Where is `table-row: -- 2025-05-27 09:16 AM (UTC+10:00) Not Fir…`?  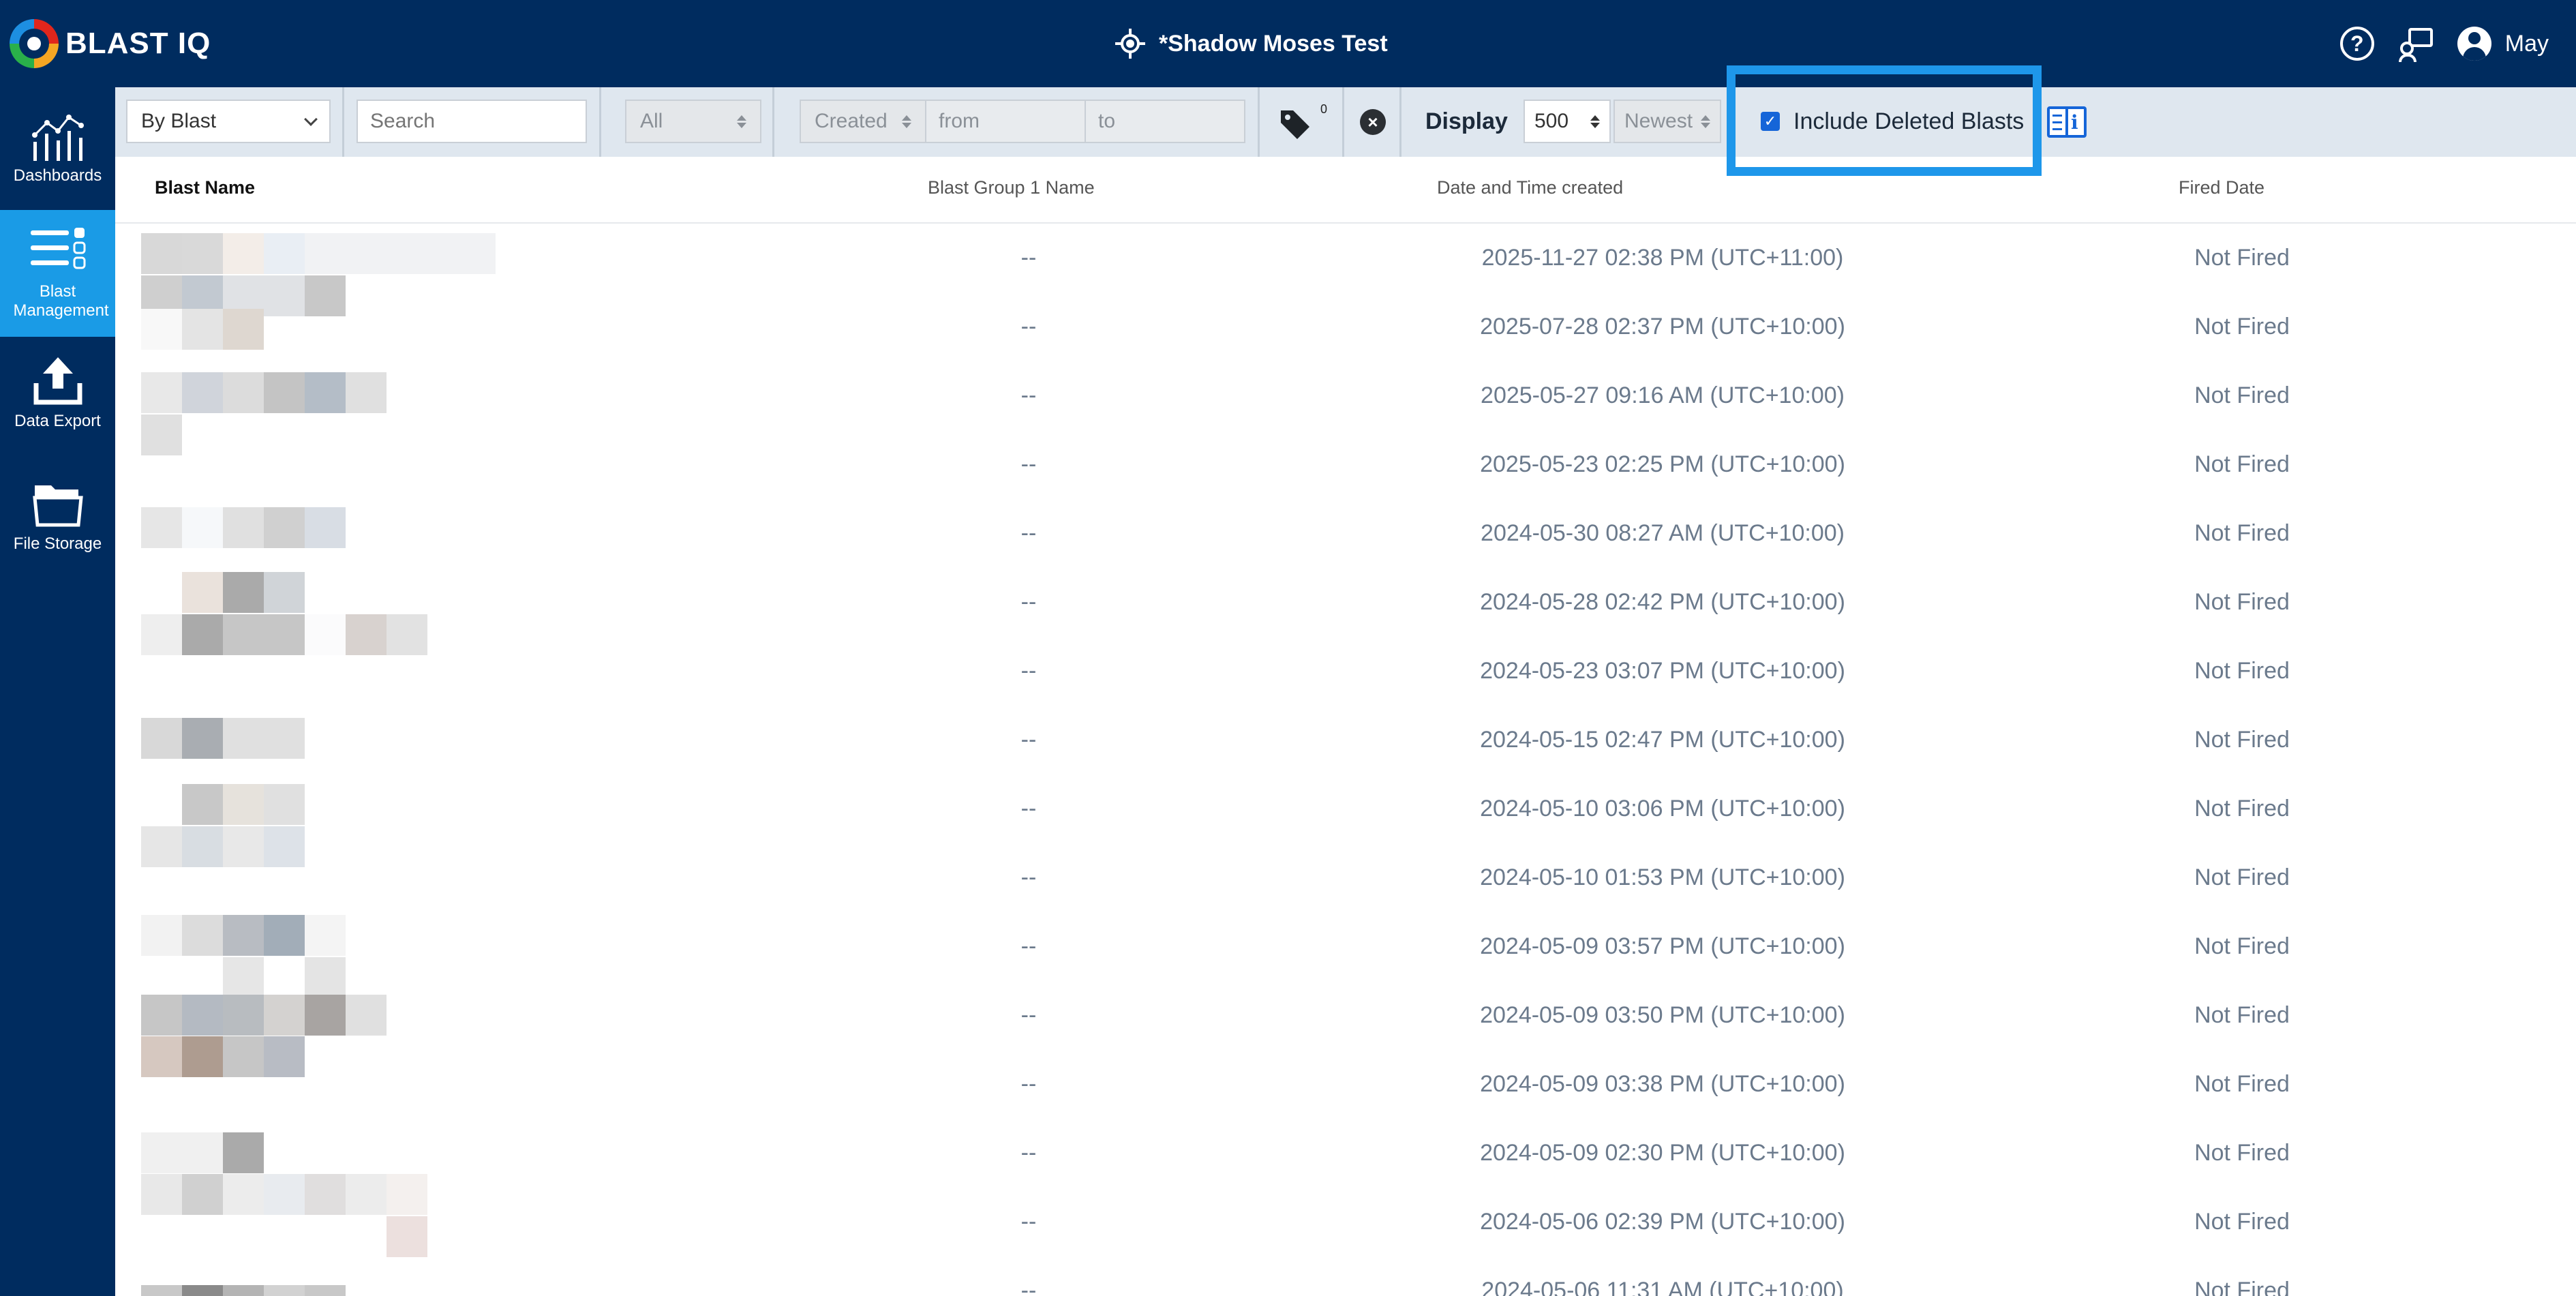 table-row: -- 2025-05-27 09:16 AM (UTC+10:00) Not Fir… is located at coordinates (1345, 408).